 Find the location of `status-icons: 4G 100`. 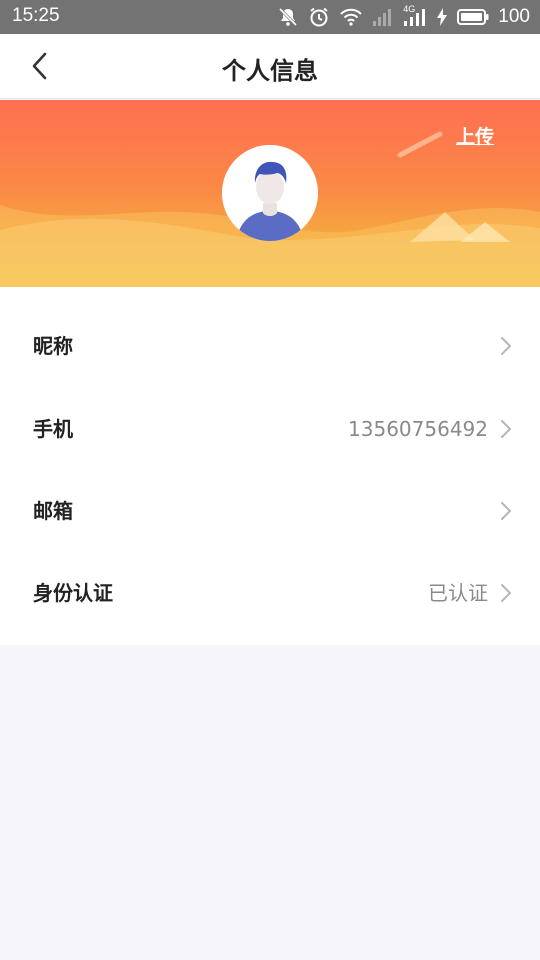

status-icons: 4G 100 is located at coordinates (403, 17).